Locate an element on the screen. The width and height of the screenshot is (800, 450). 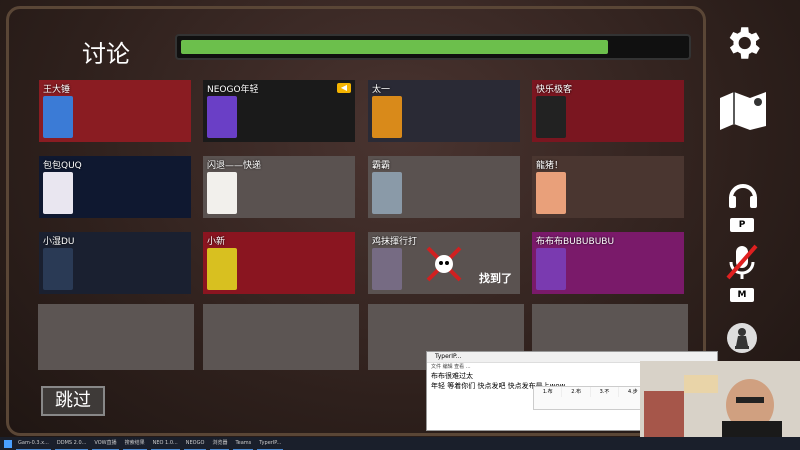
player-card: 快乐极客 is located at coordinates (608, 111).